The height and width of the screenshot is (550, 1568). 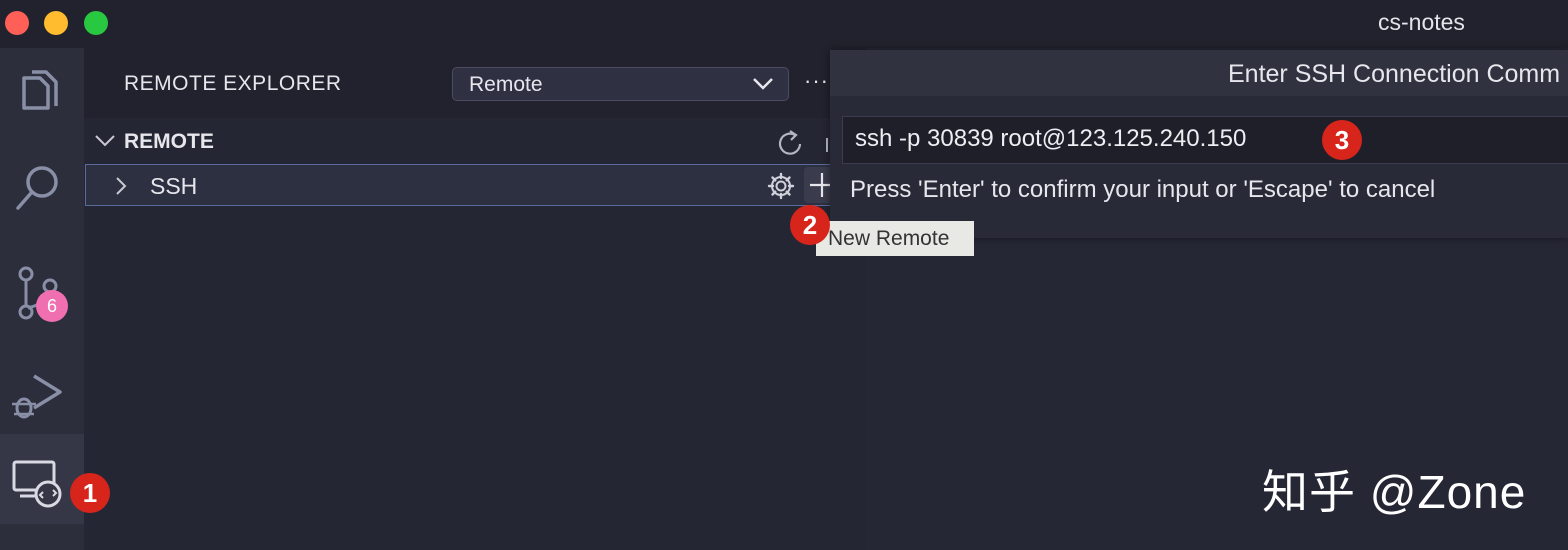 I want to click on section-title: REMOTE, so click(x=169, y=141).